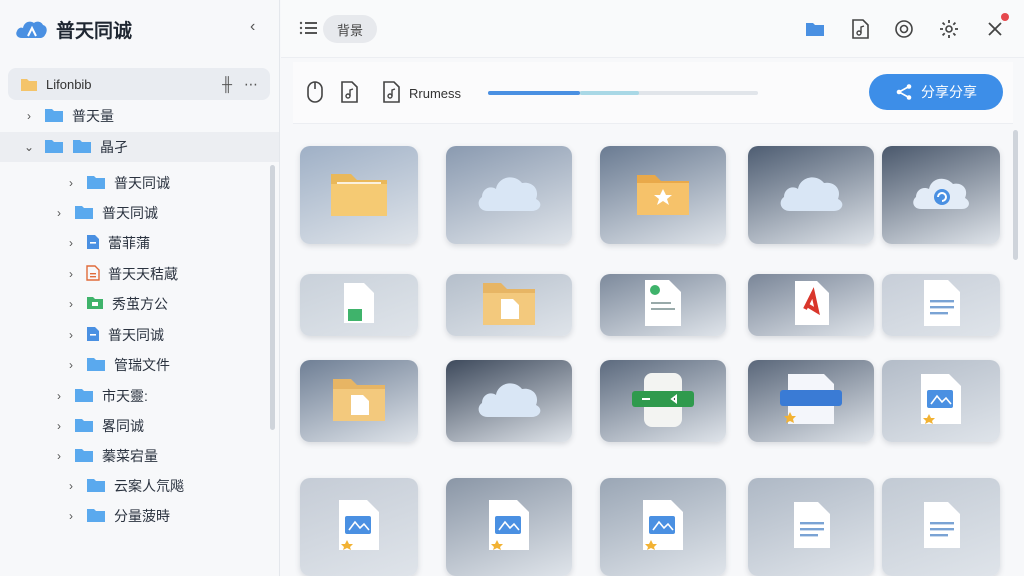  I want to click on sidebar-item: › 蓁菜宕量, so click(105, 456).